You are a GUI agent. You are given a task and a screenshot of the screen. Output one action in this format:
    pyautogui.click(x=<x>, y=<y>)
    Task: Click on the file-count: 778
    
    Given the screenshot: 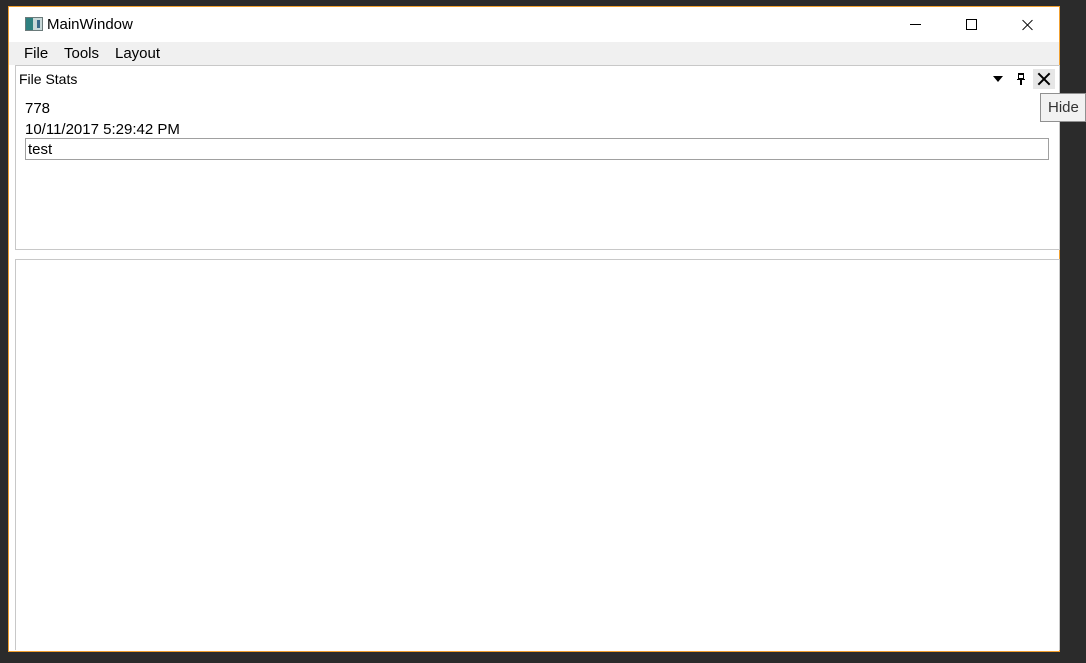 What is the action you would take?
    pyautogui.click(x=38, y=108)
    